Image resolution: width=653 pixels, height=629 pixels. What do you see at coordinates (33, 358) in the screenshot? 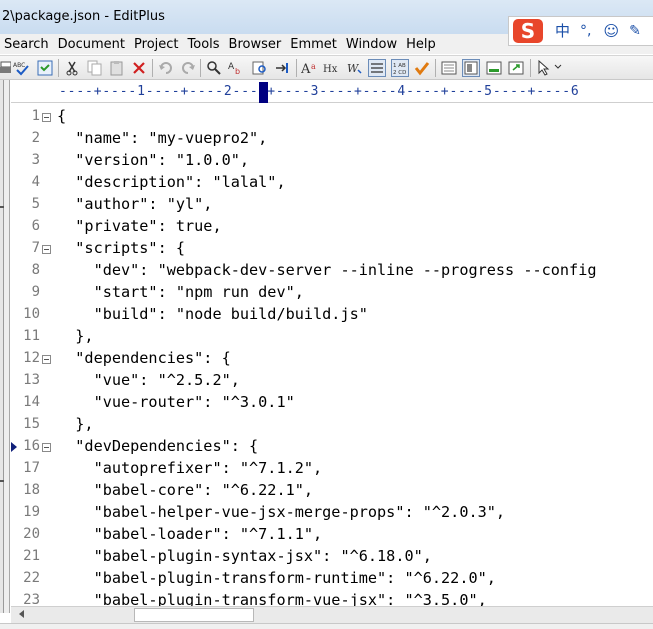
I see `gutter-row: 12` at bounding box center [33, 358].